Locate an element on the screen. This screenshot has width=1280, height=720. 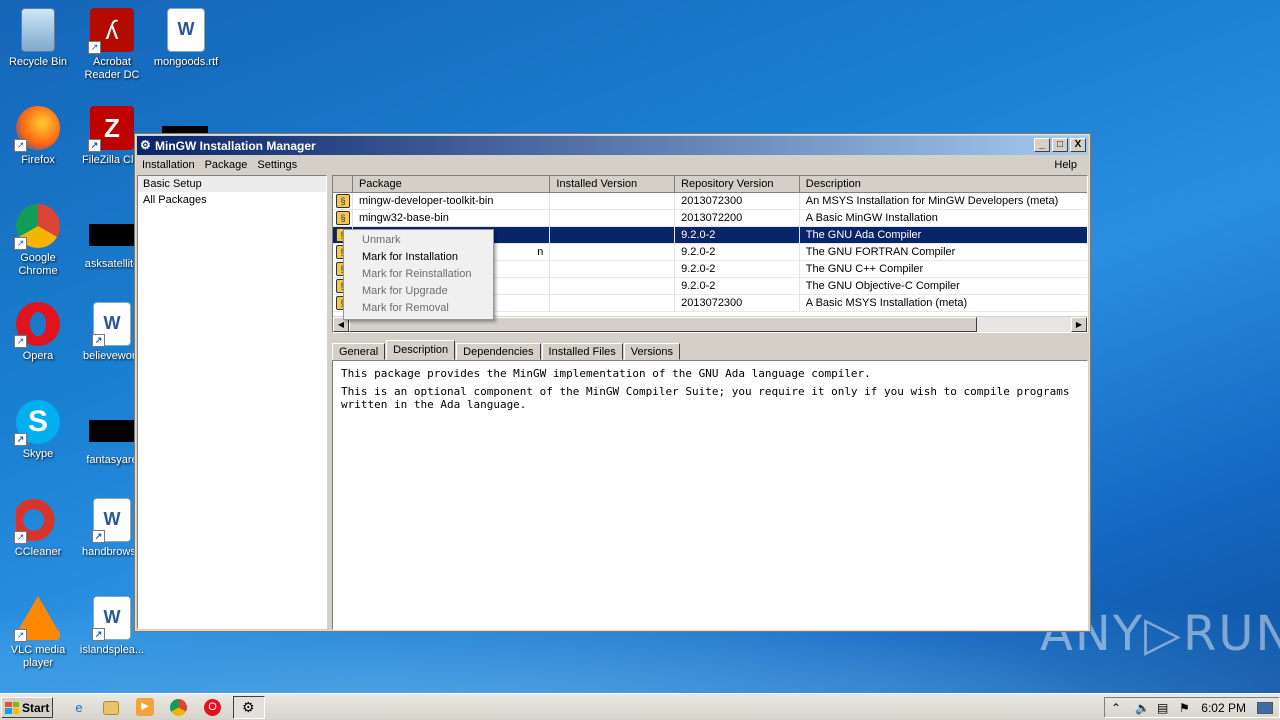
menu-item-mark-for-upgrade: Mark for Upgrade is located at coordinates (418, 291).